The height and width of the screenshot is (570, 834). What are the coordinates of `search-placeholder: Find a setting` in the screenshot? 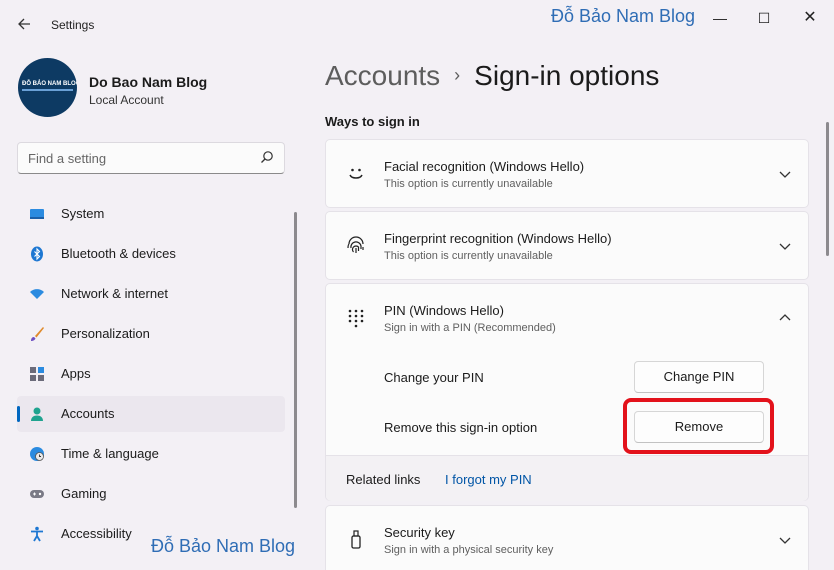 It's located at (67, 158).